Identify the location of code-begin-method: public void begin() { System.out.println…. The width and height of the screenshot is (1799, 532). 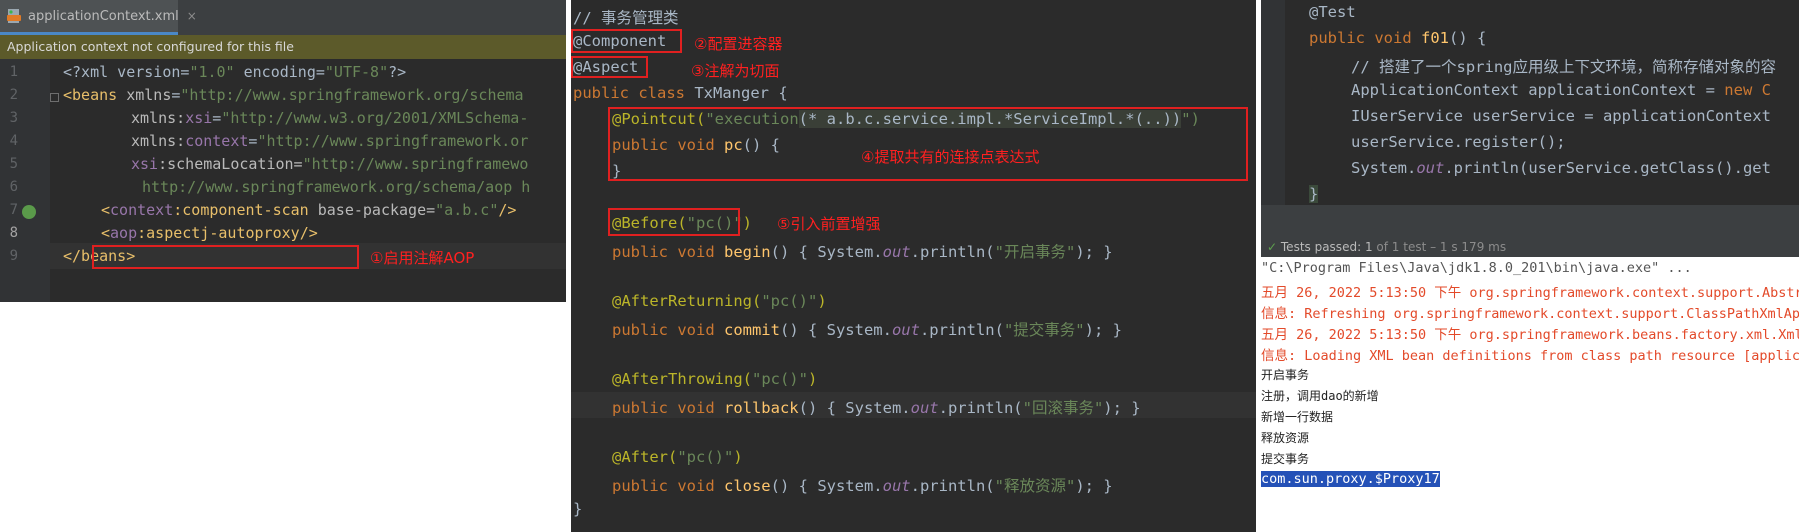
(862, 252).